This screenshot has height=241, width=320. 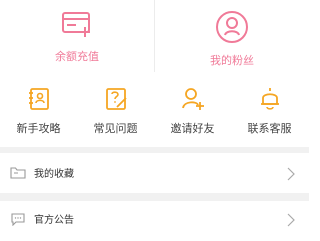 What do you see at coordinates (269, 128) in the screenshot?
I see `support-label: 联系客服` at bounding box center [269, 128].